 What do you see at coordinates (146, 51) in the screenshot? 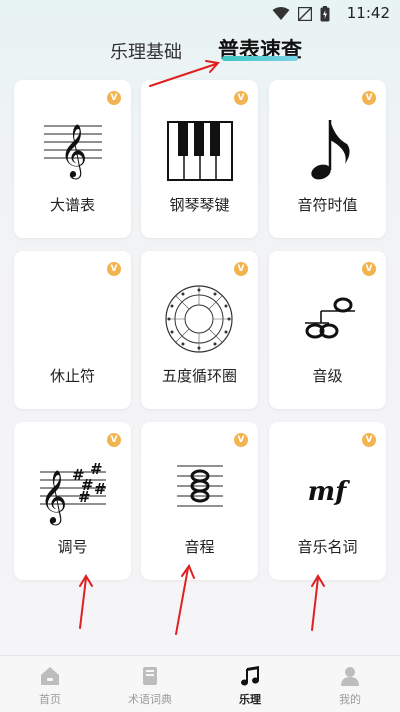
I see `tab-basic-theory: 乐理基础` at bounding box center [146, 51].